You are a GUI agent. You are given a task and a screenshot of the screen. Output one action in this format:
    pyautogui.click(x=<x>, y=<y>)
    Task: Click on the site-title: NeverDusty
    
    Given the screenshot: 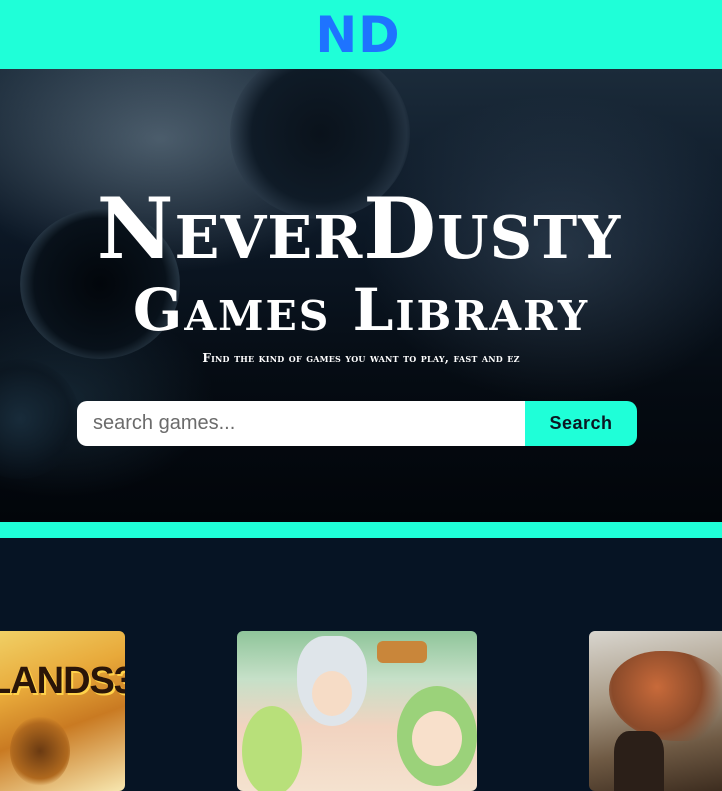 What is the action you would take?
    pyautogui.click(x=359, y=229)
    